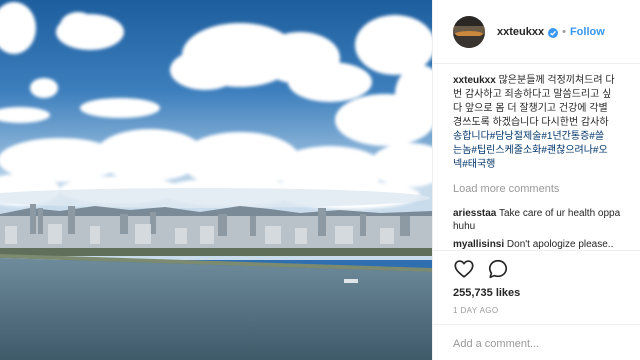 Image resolution: width=640 pixels, height=360 pixels. I want to click on caption-line: 다 앞으로 몸 더 잘챙기고 건강에 각별, so click(530, 108).